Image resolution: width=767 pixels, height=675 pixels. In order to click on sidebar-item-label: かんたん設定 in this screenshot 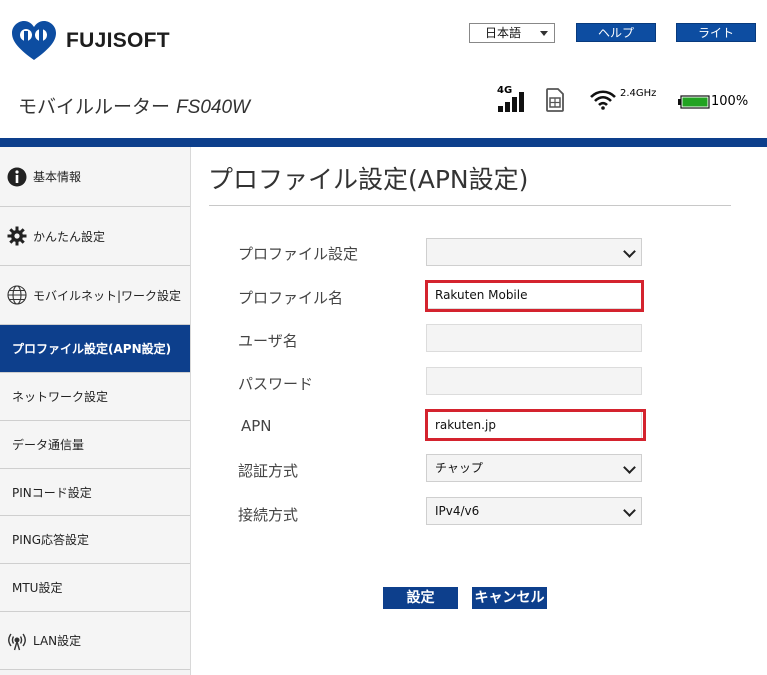, I will do `click(69, 236)`.